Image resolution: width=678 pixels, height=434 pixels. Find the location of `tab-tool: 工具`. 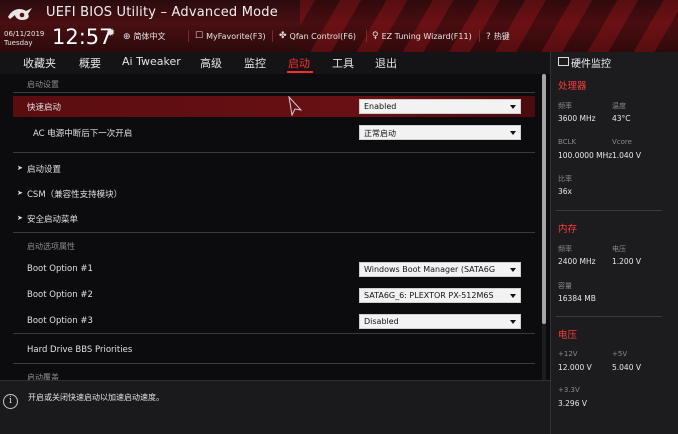

tab-tool: 工具 is located at coordinates (343, 63).